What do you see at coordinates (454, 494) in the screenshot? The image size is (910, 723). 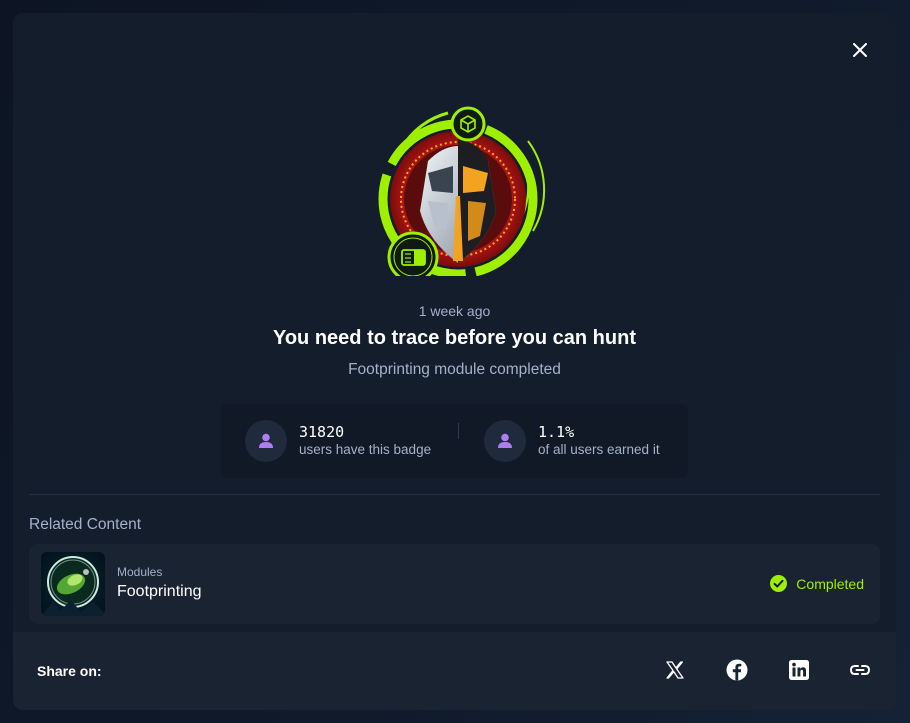 I see `section-divider` at bounding box center [454, 494].